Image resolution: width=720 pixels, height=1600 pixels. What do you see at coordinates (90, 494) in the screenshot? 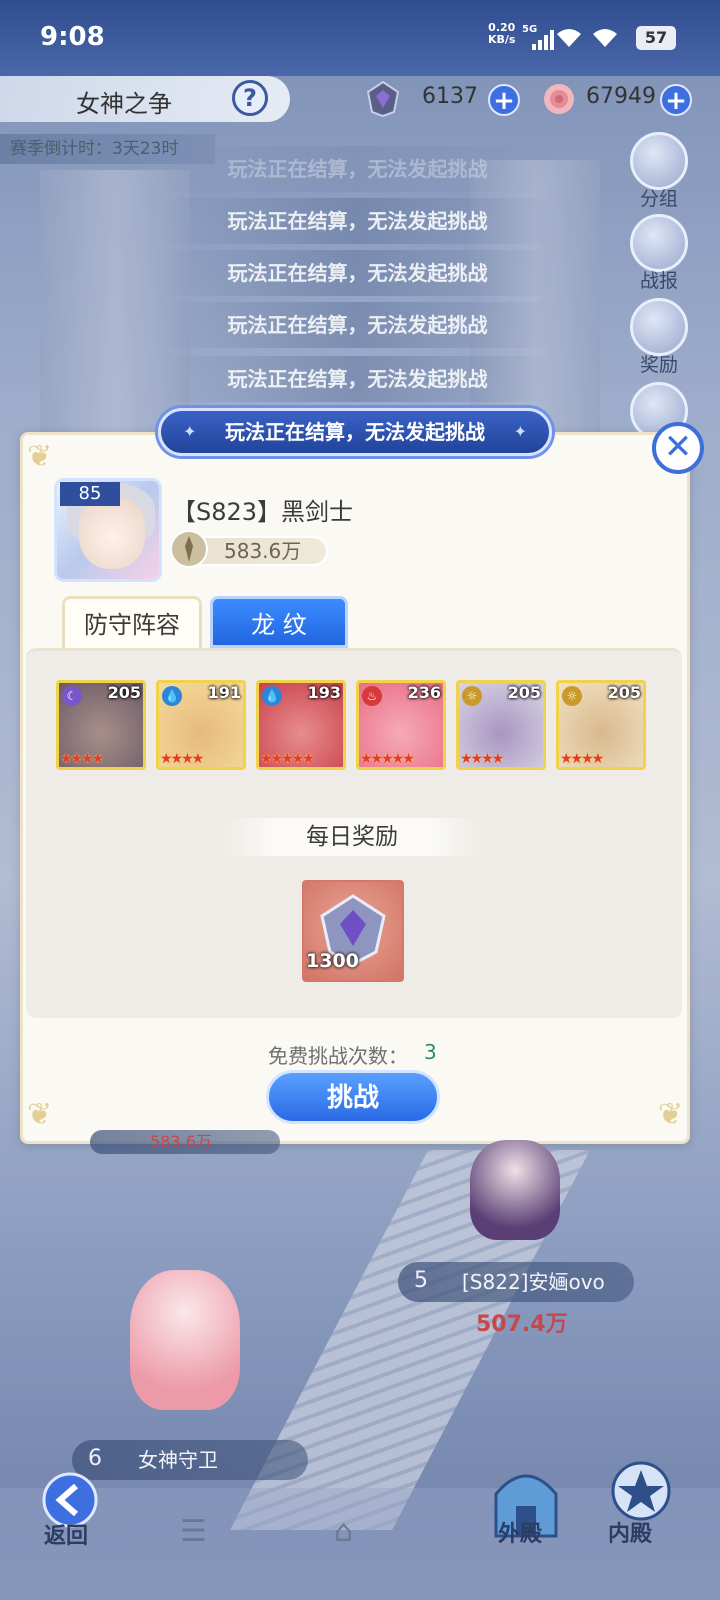
I see `player-level-badge: 85` at bounding box center [90, 494].